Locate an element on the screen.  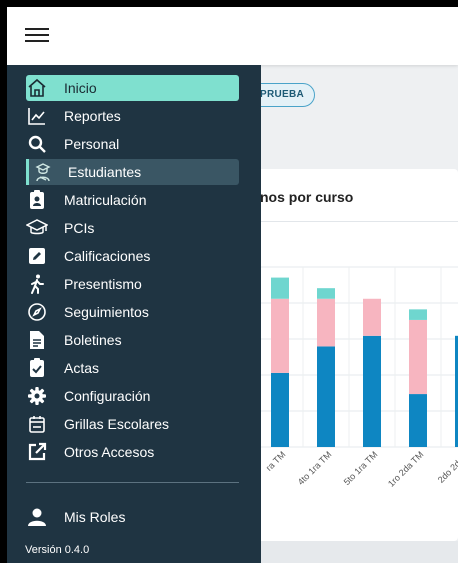
id-badge-icon is located at coordinates (37, 200).